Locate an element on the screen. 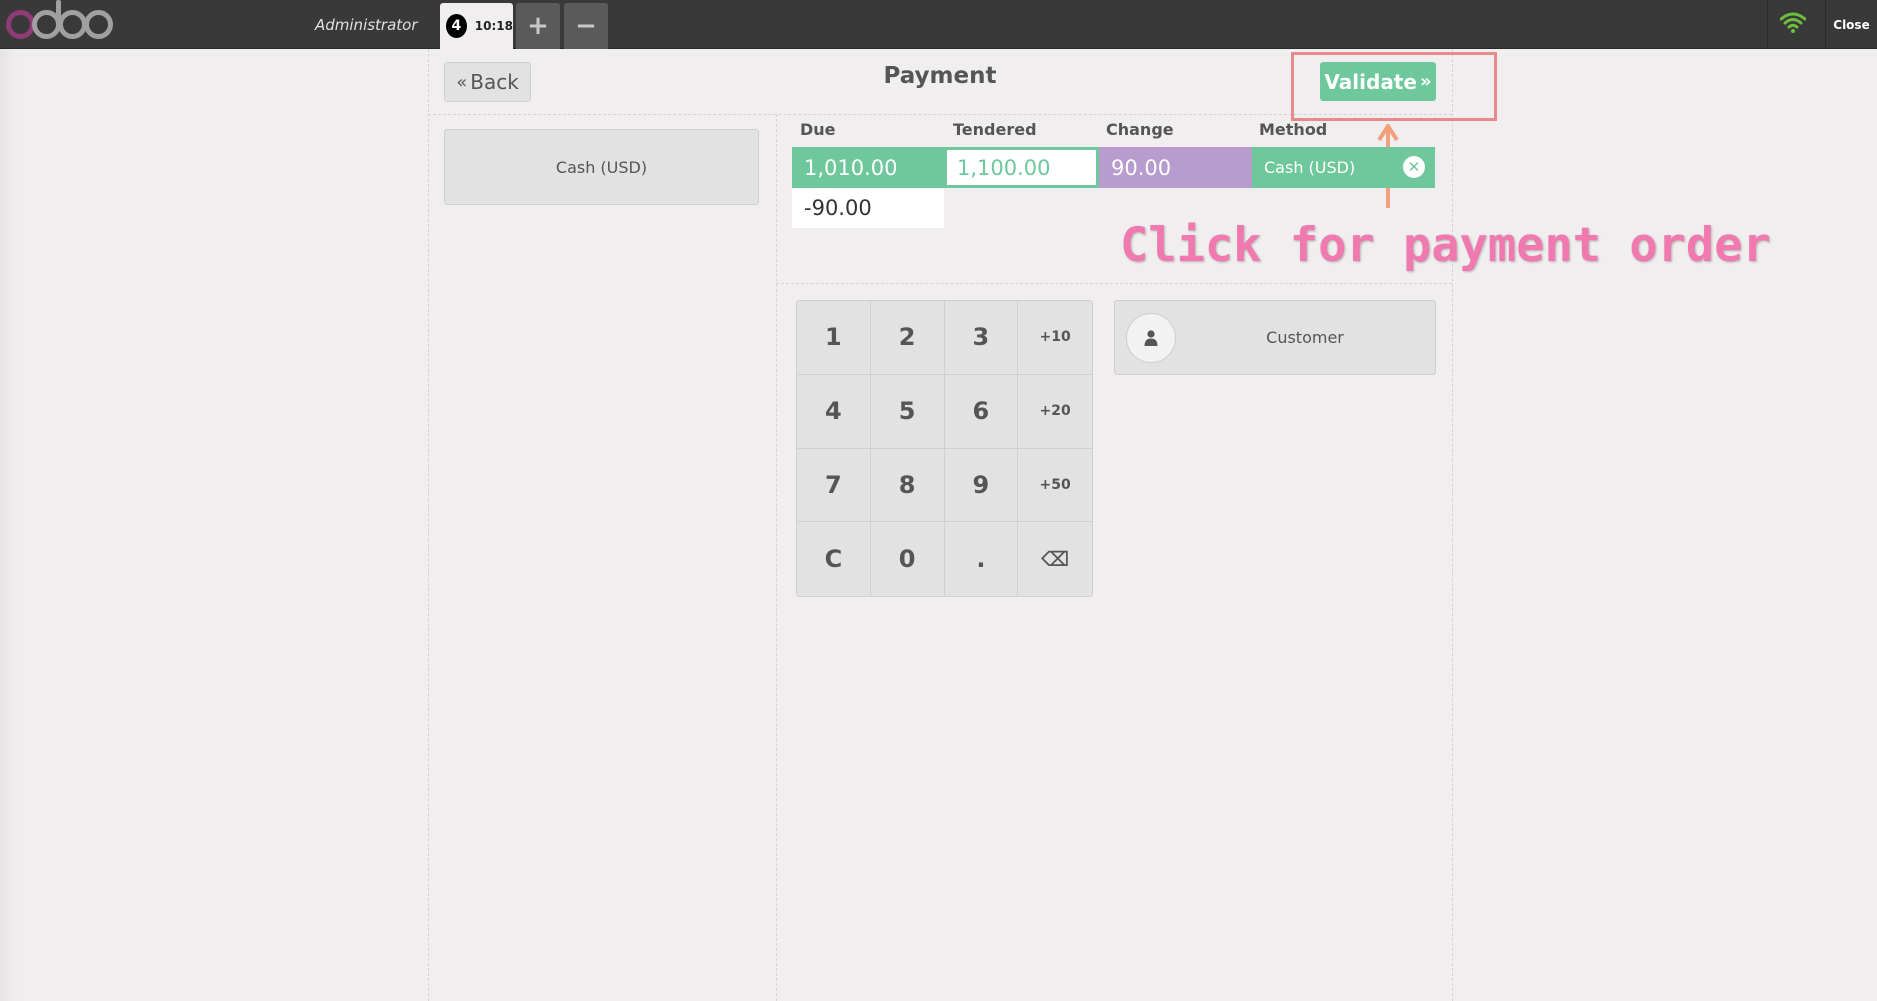 Image resolution: width=1877 pixels, height=1001 pixels. payment-line-change: 90.00 is located at coordinates (1175, 167).